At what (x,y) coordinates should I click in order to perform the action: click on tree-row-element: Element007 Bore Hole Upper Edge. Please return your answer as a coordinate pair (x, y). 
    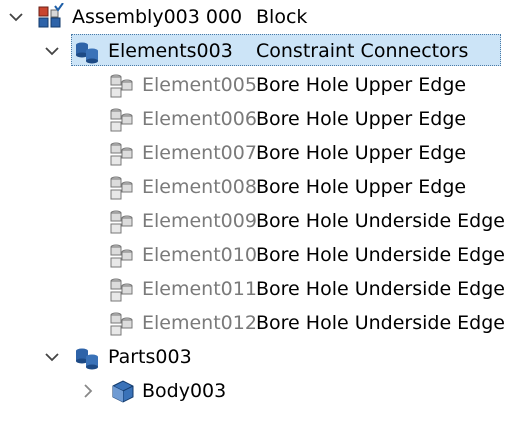
    Looking at the image, I should click on (259, 153).